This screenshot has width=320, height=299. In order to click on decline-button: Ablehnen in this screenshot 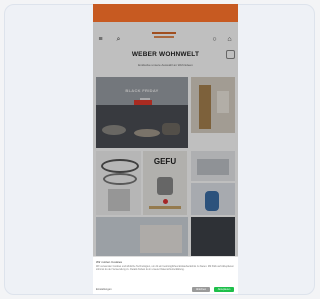, I will do `click(201, 289)`.